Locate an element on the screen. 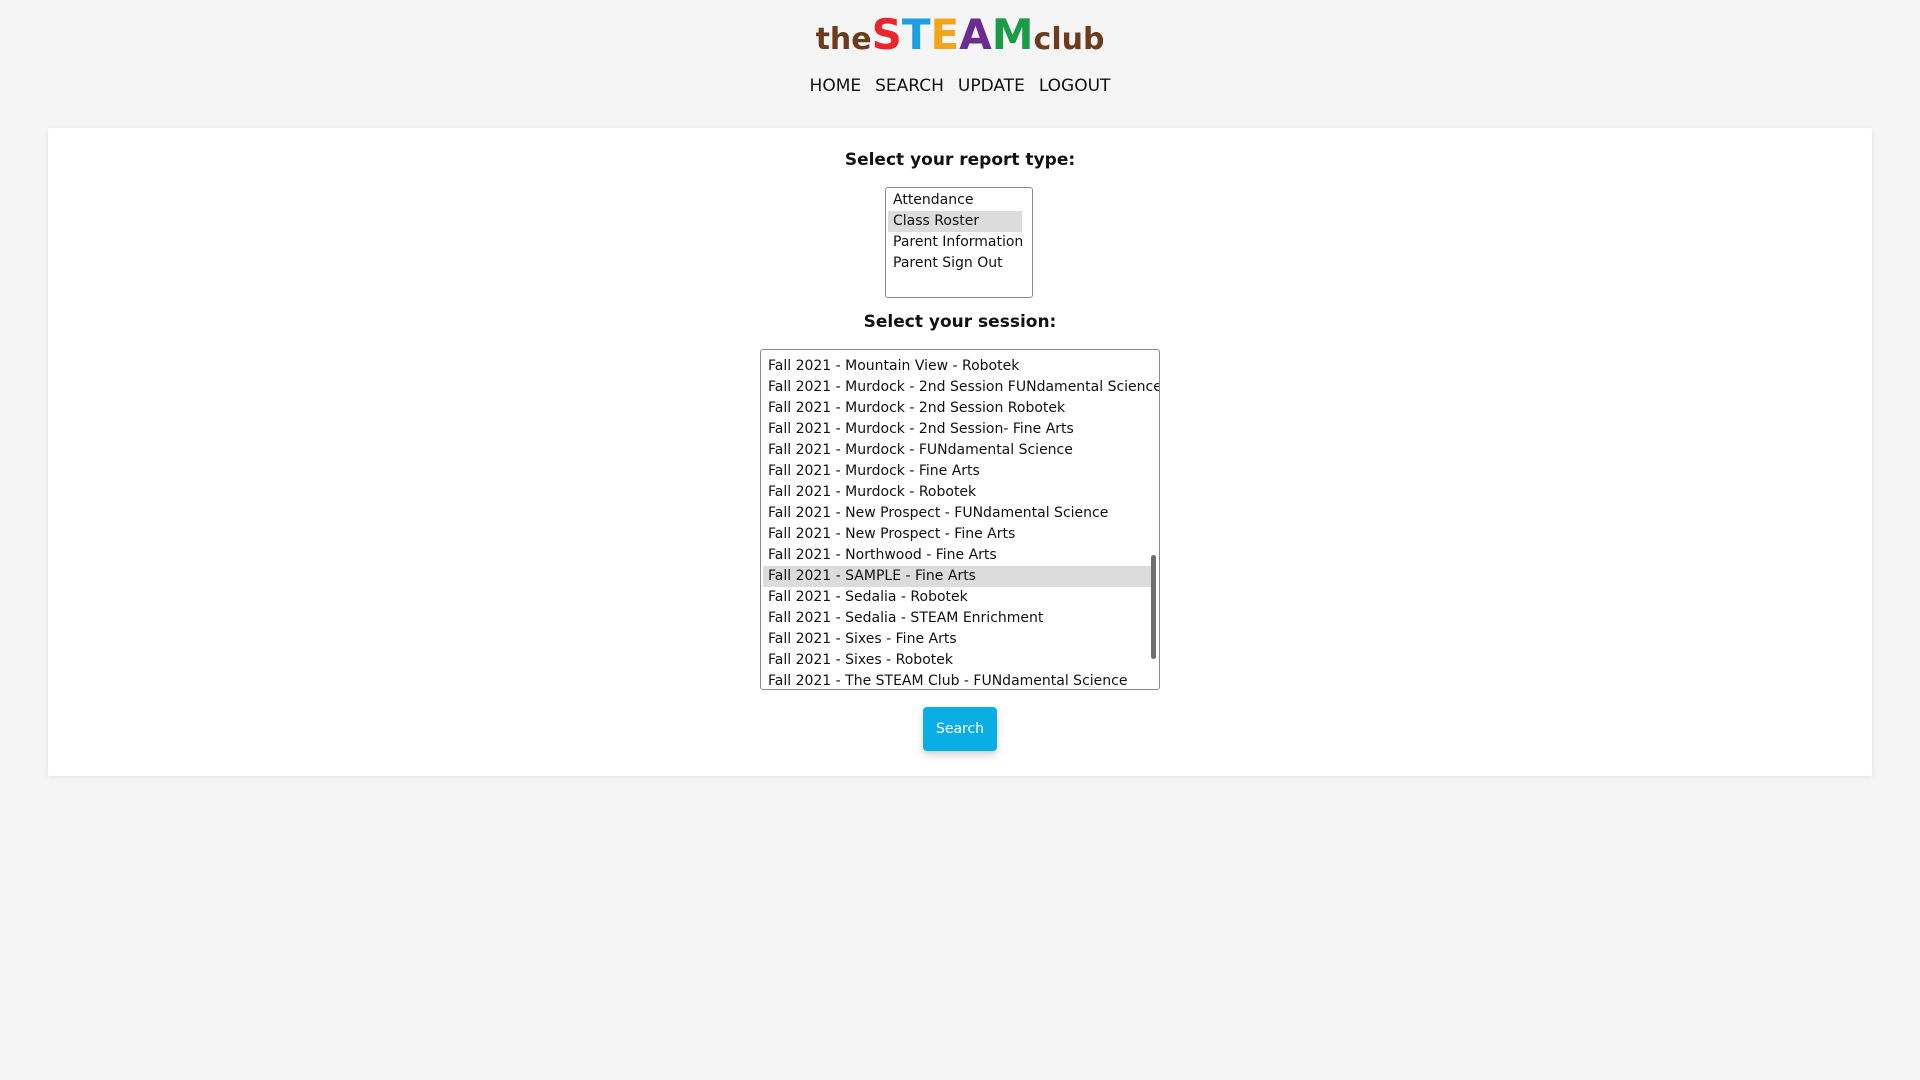 This screenshot has width=1920, height=1080. session-option: Fall 2021 - Murdock - Fine Arts is located at coordinates (957, 471).